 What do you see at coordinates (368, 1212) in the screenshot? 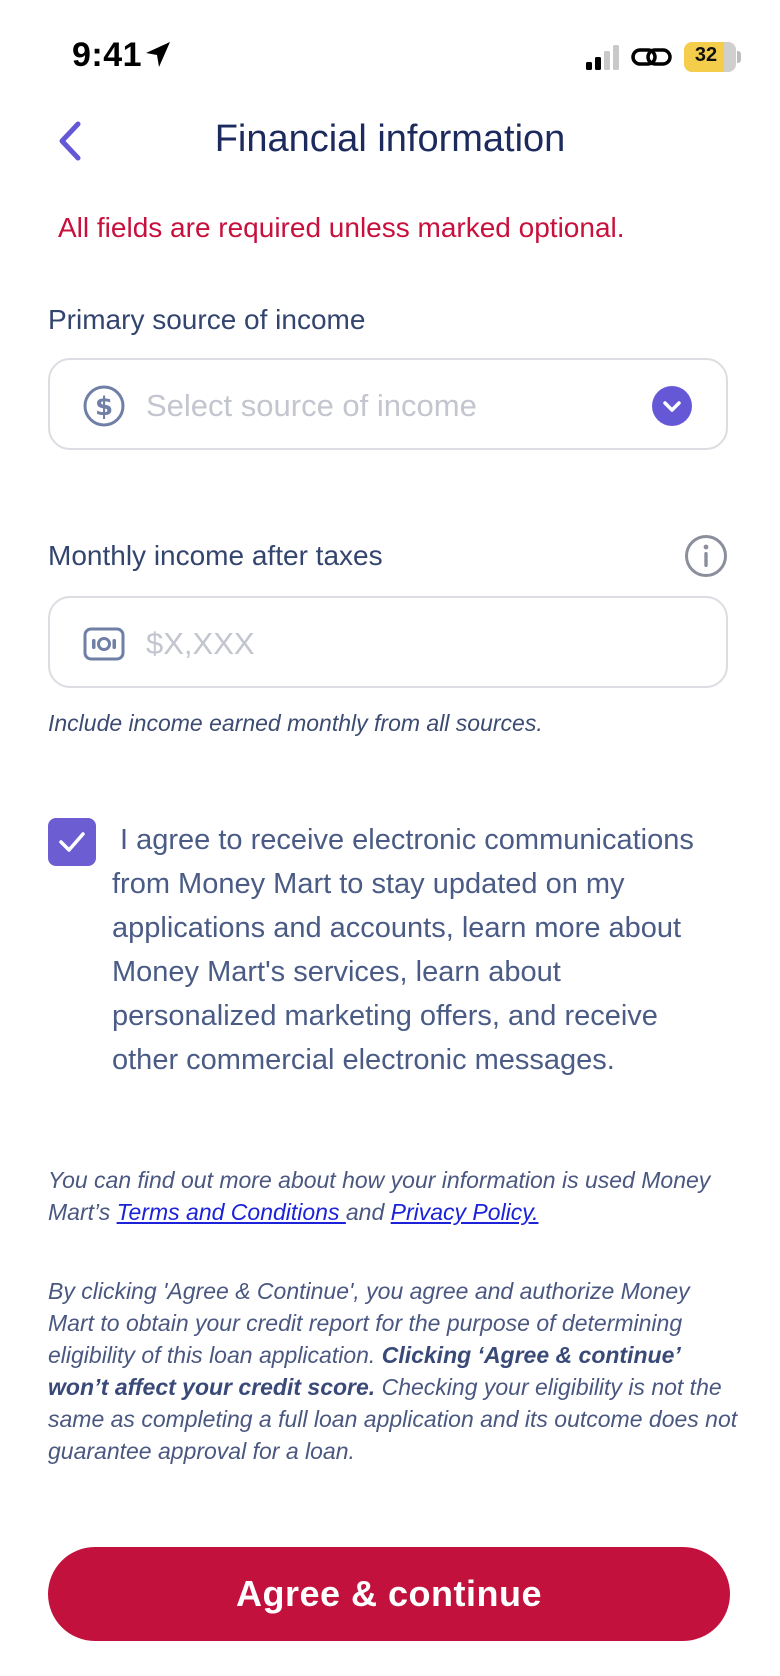
I see `and-text: and` at bounding box center [368, 1212].